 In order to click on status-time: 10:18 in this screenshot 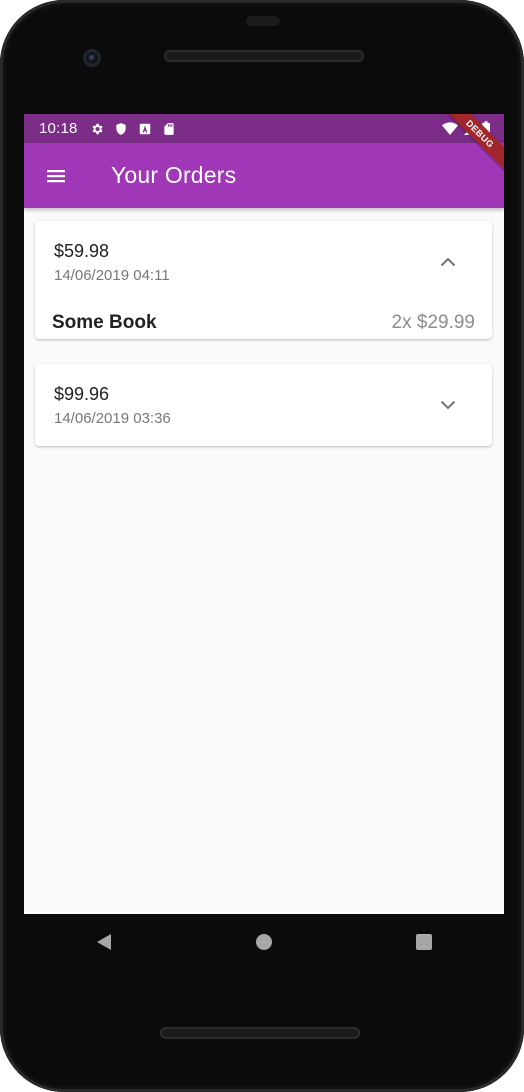, I will do `click(58, 128)`.